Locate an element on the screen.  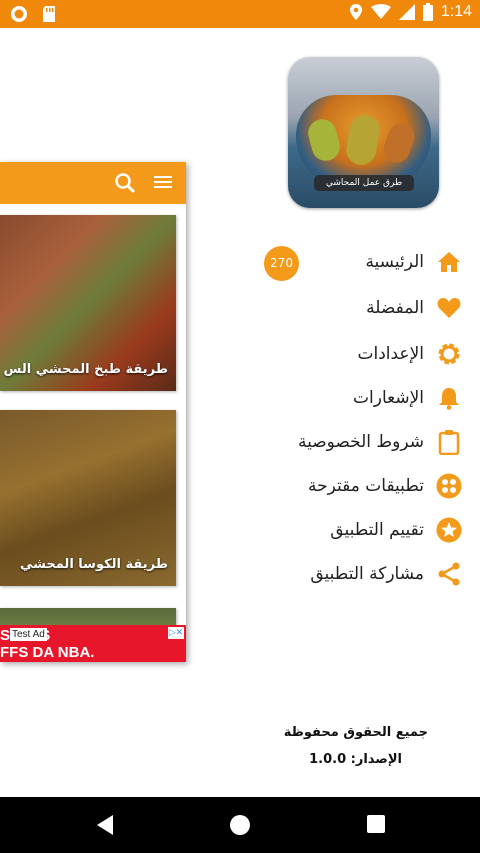
back-button is located at coordinates (105, 827).